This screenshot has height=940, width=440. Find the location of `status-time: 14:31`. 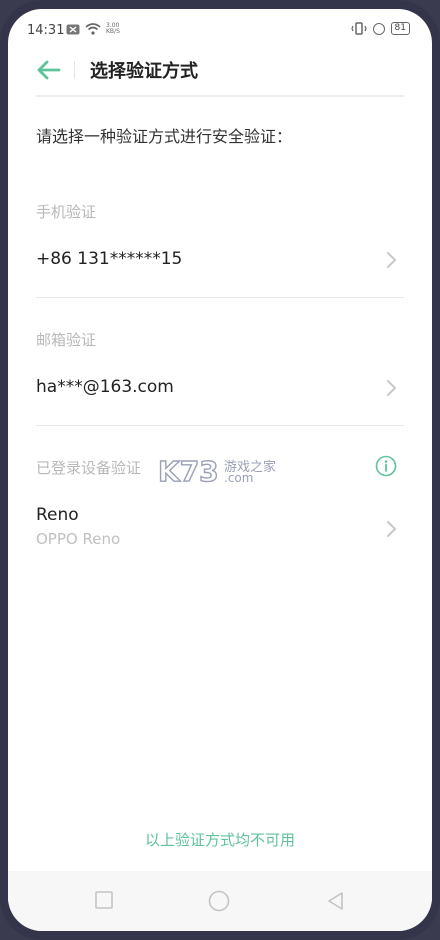

status-time: 14:31 is located at coordinates (46, 30).